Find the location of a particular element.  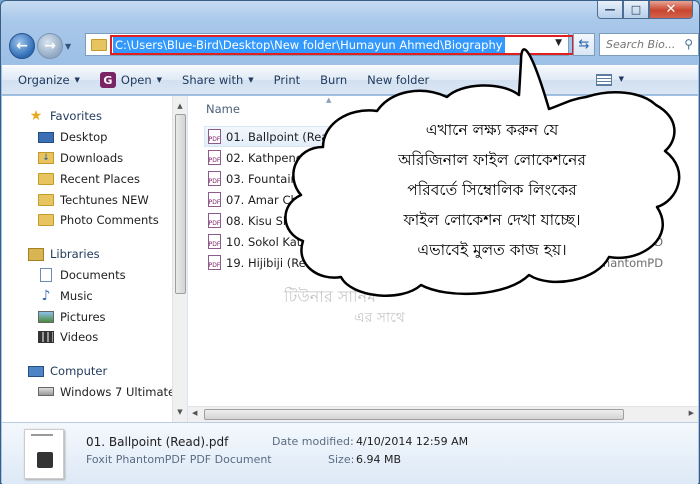

sidebar-scrollbar: ▲ ▼ is located at coordinates (179, 259).